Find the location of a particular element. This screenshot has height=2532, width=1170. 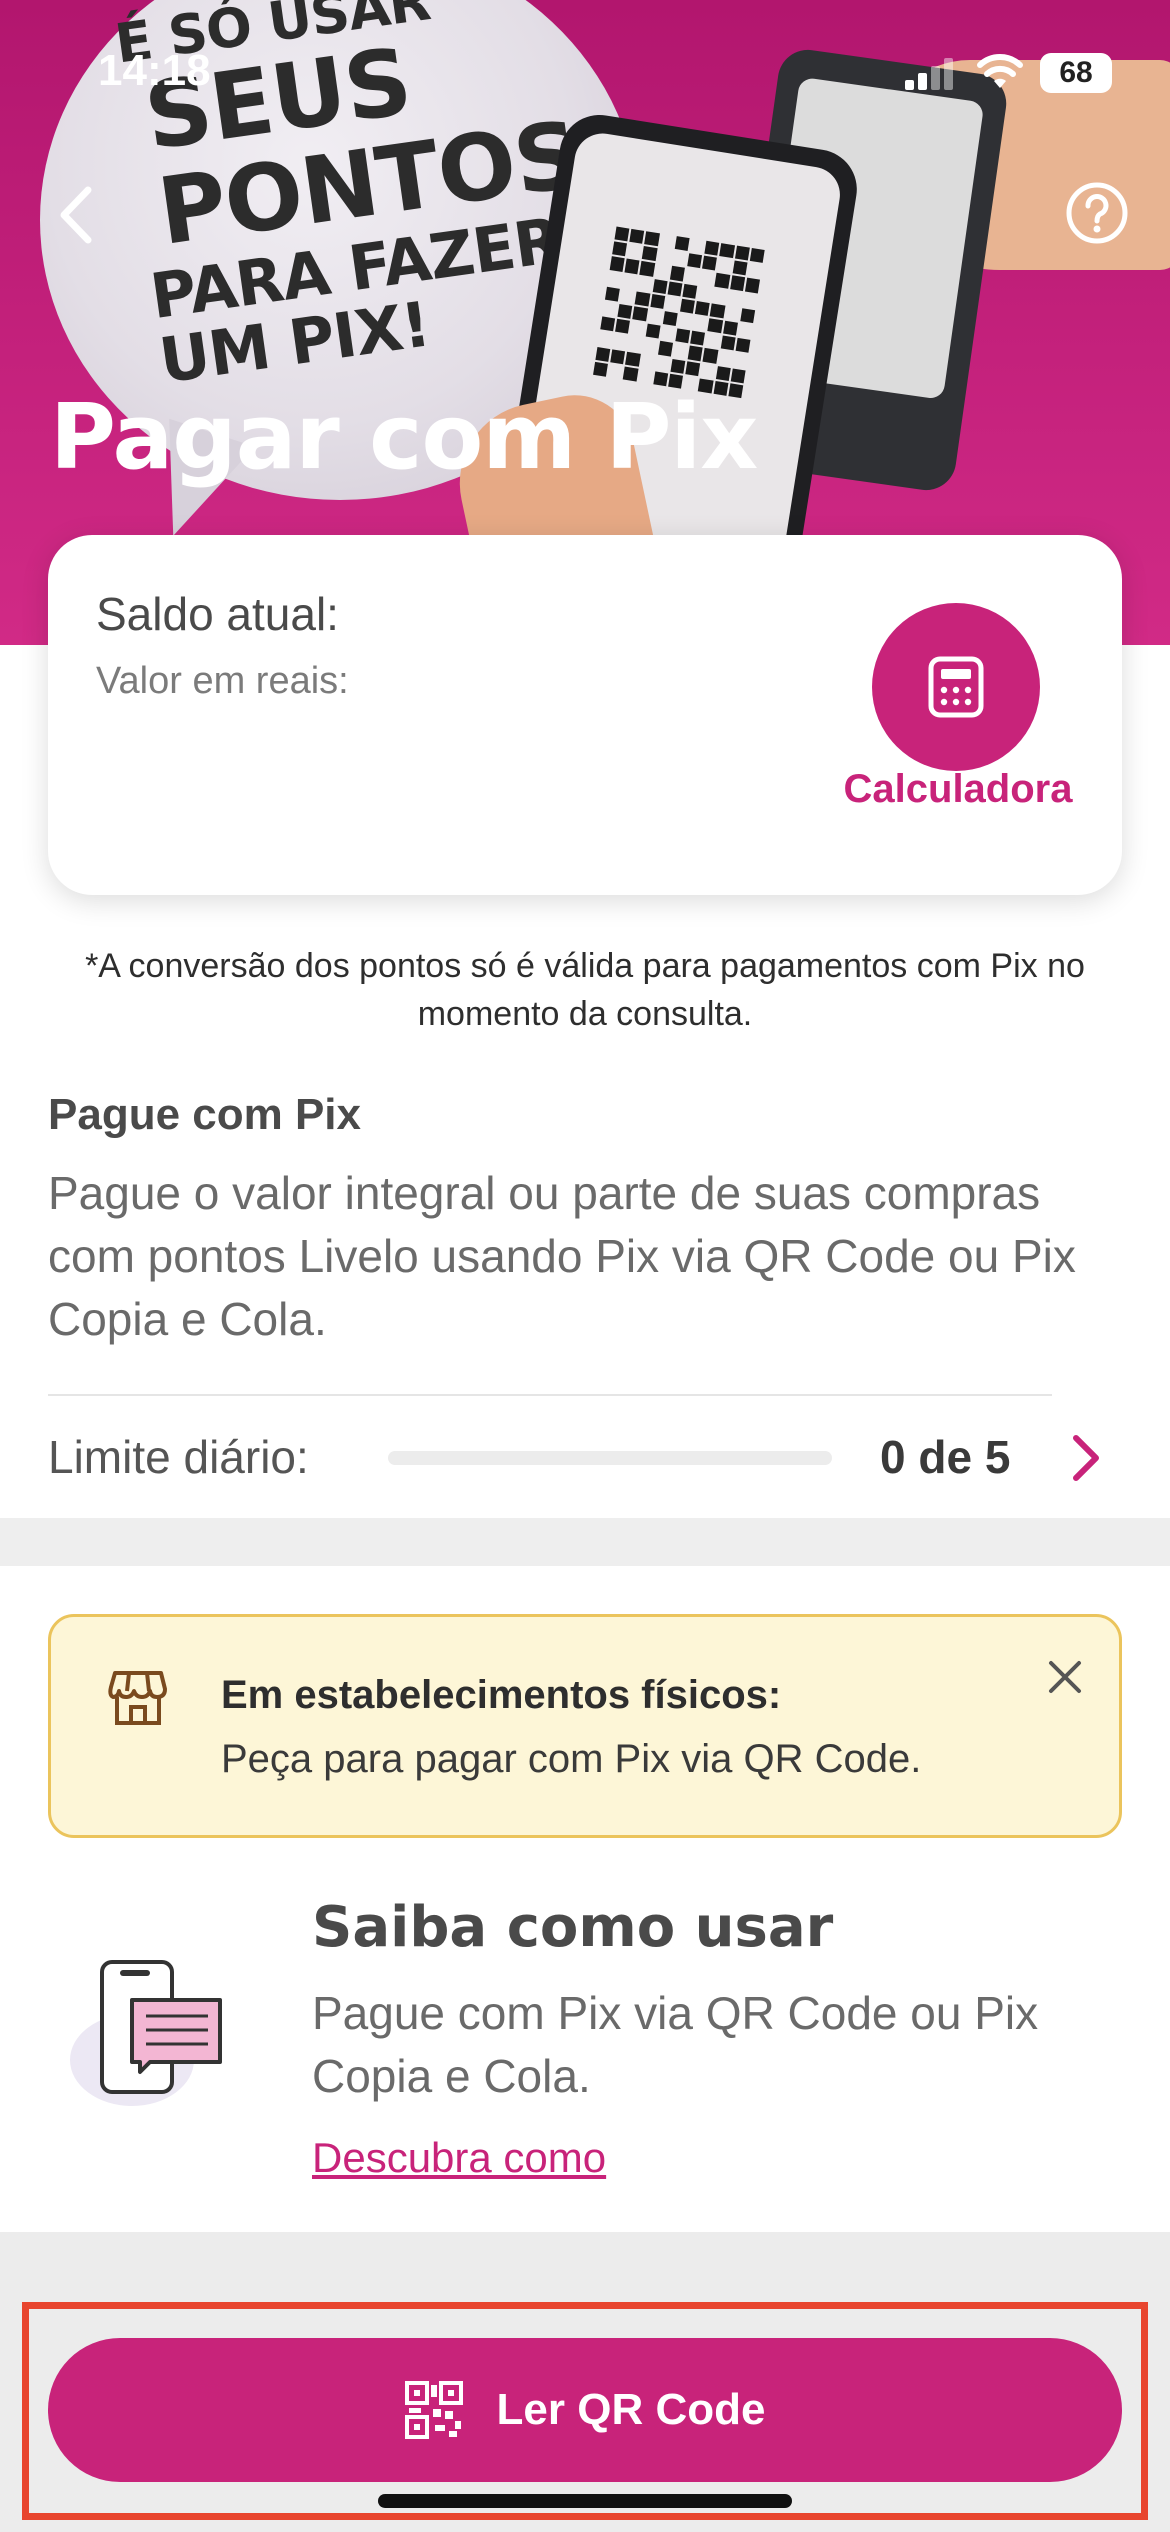

notice-text: Peça para pagar com Pix via QR Code. is located at coordinates (571, 1759).